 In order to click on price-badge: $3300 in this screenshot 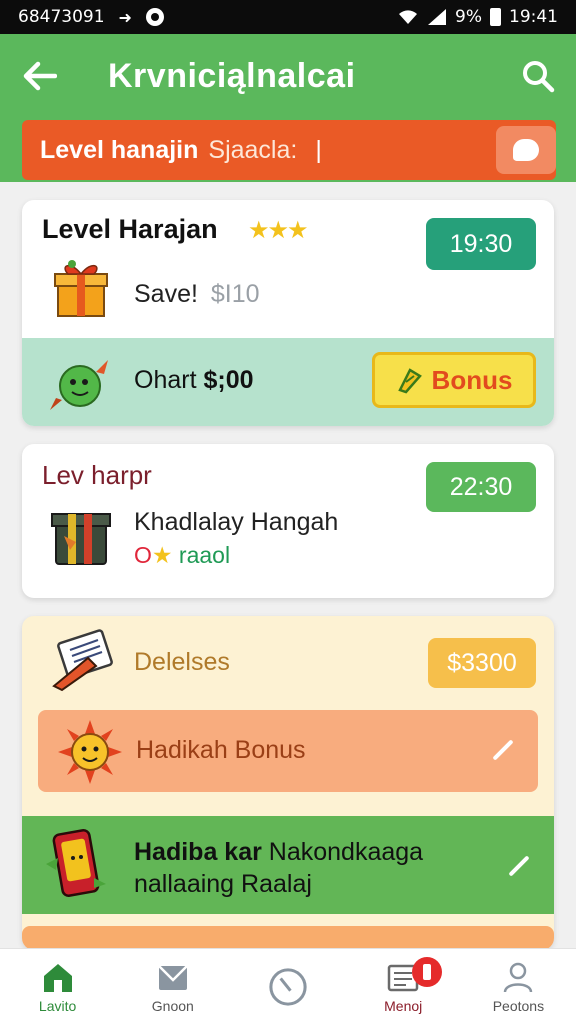, I will do `click(482, 663)`.